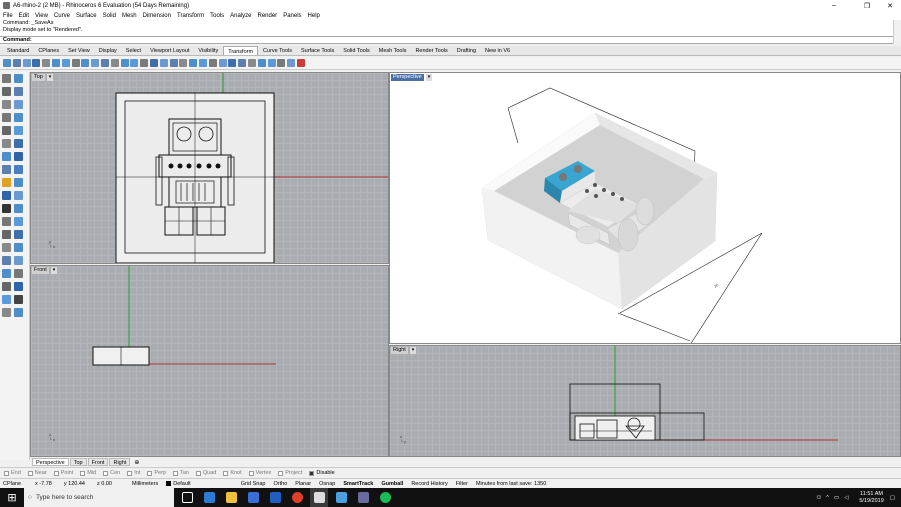 This screenshot has width=901, height=507. Describe the element at coordinates (36, 63) in the screenshot. I see `scale-icon` at that location.